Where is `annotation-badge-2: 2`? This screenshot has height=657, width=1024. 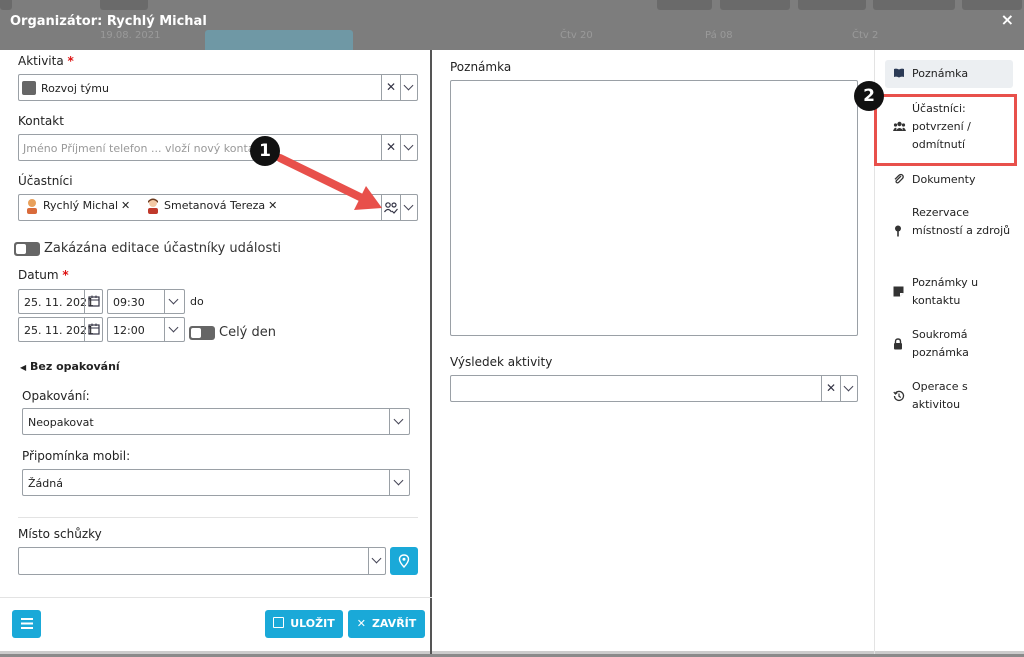 annotation-badge-2: 2 is located at coordinates (869, 96).